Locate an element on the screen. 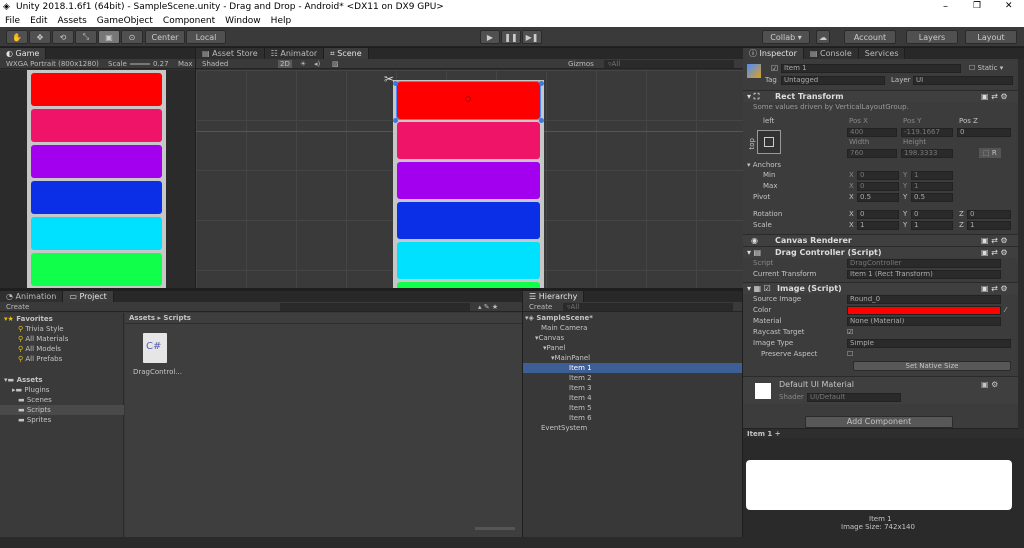 This screenshot has width=1024, height=548. gizmos-dropdown: Gizmos is located at coordinates (581, 64).